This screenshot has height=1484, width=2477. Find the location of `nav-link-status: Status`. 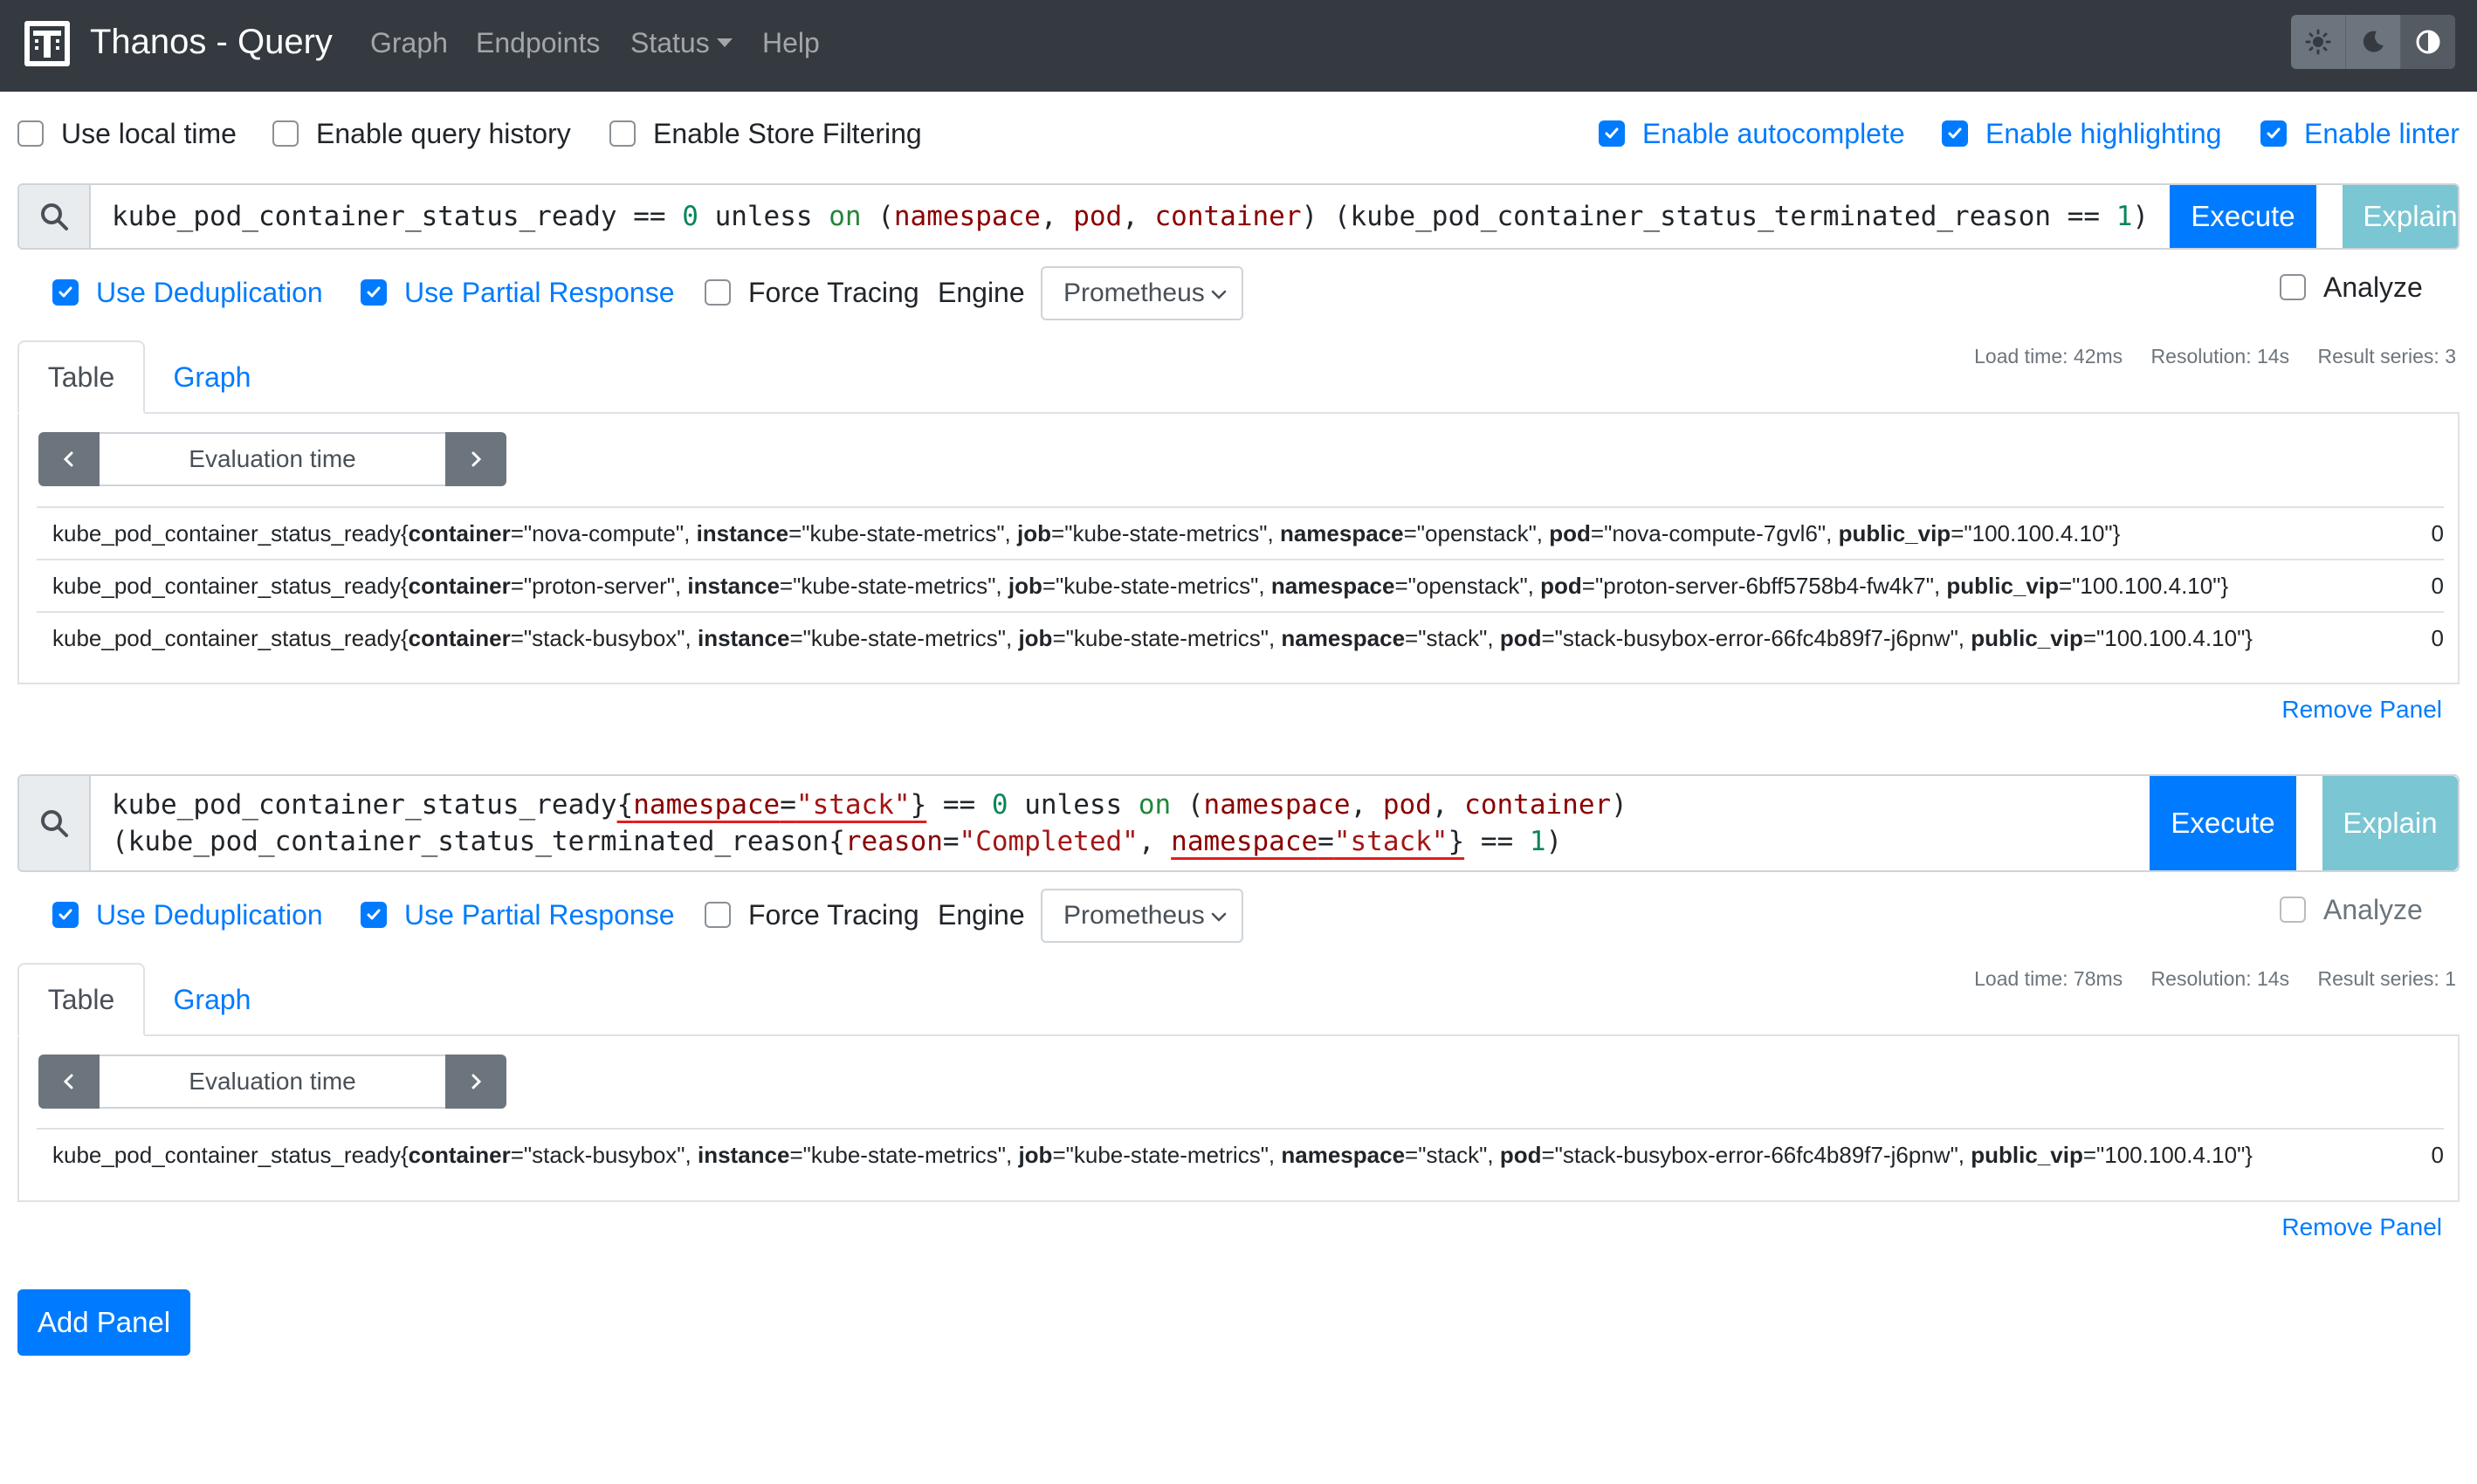

nav-link-status: Status is located at coordinates (681, 43).